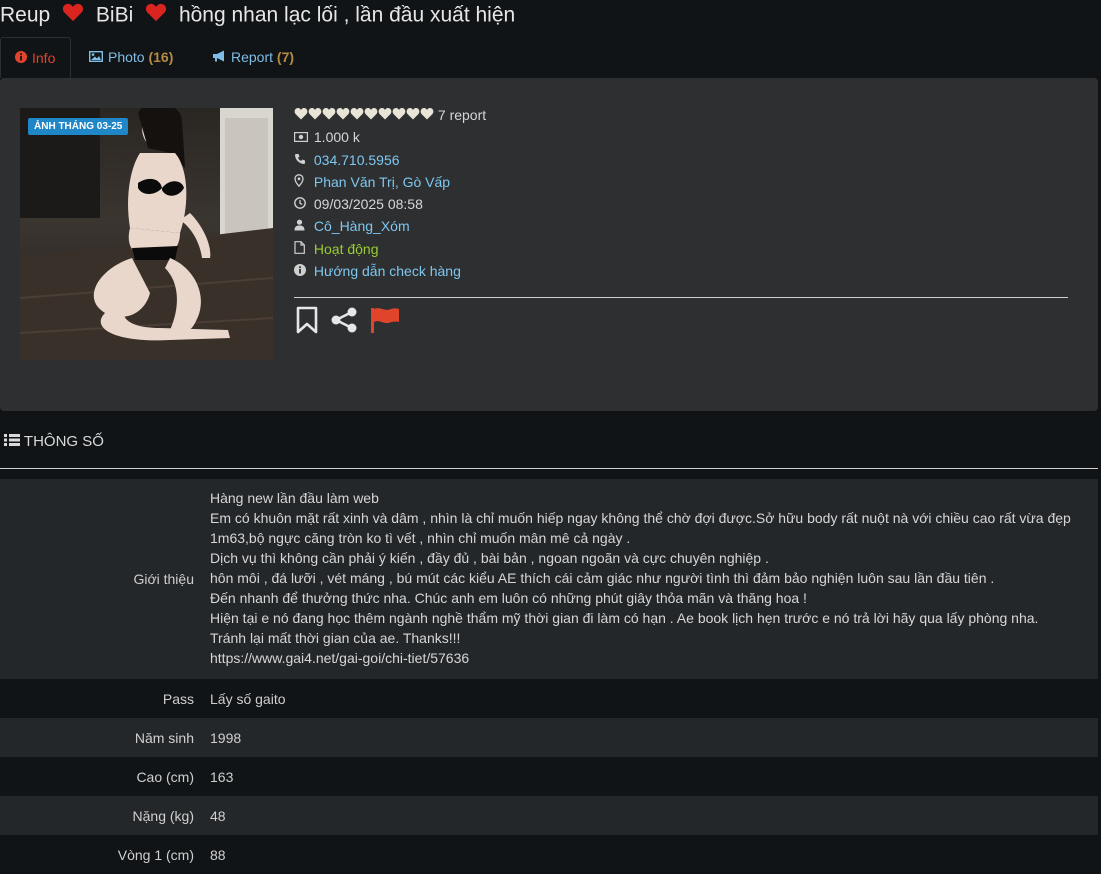 Image resolution: width=1101 pixels, height=874 pixels. Describe the element at coordinates (684, 137) in the screenshot. I see `price-row: 1.000 k` at that location.